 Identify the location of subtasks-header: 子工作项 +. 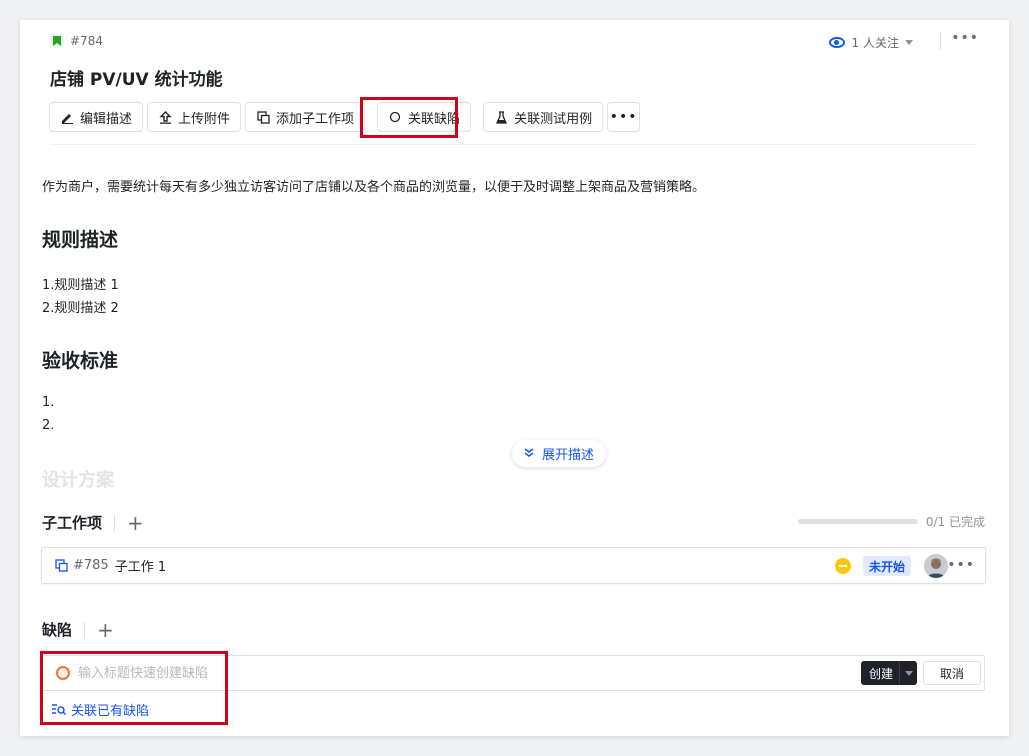
(93, 522).